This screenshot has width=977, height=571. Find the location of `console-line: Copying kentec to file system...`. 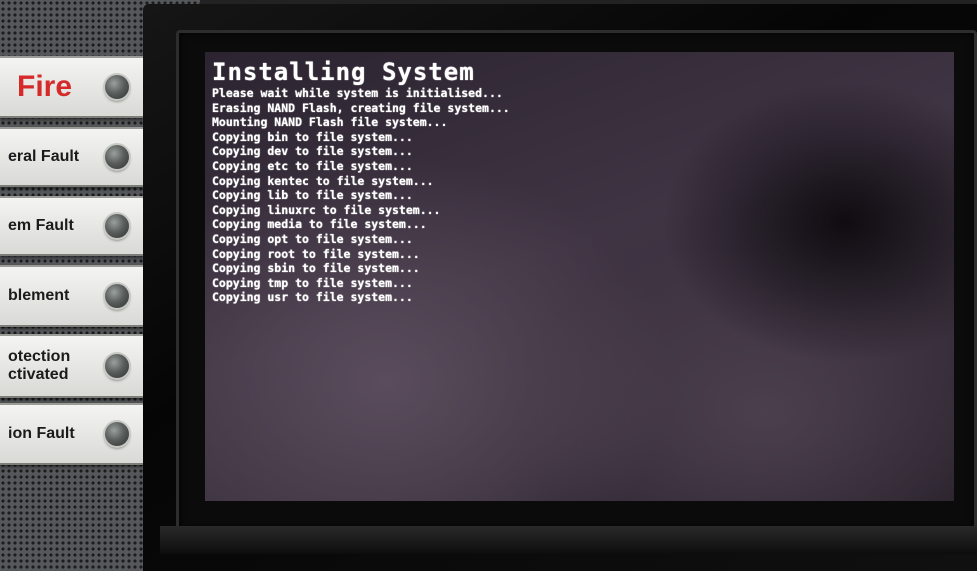

console-line: Copying kentec to file system... is located at coordinates (323, 180).